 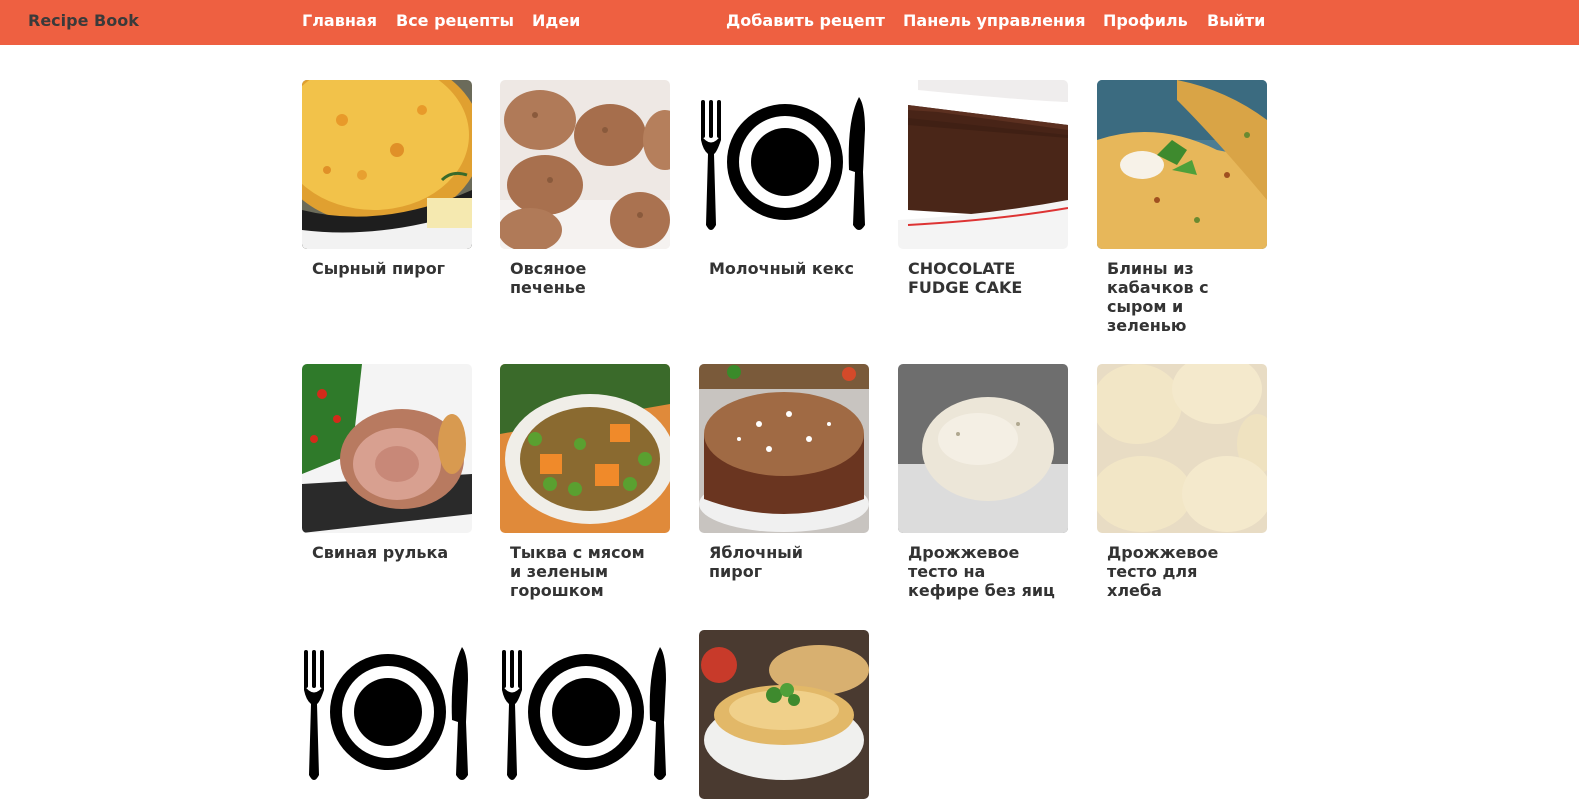 I want to click on recipe-title: CHOCOLATE FUDGE CAKE, so click(x=978, y=278).